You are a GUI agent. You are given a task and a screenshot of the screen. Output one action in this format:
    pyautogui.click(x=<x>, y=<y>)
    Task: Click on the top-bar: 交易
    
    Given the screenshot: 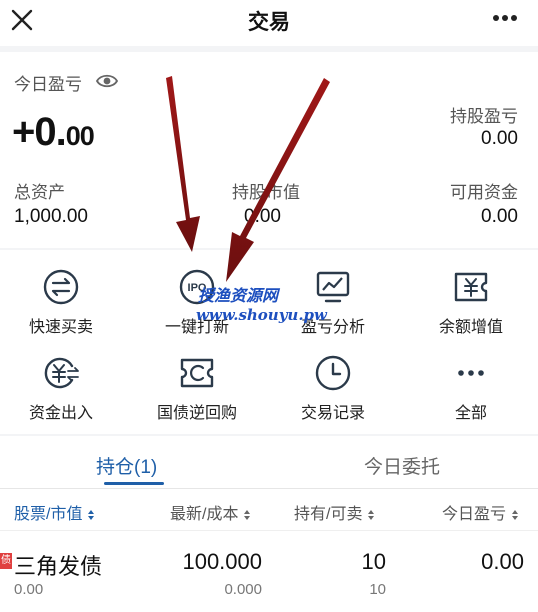 What is the action you would take?
    pyautogui.click(x=269, y=23)
    